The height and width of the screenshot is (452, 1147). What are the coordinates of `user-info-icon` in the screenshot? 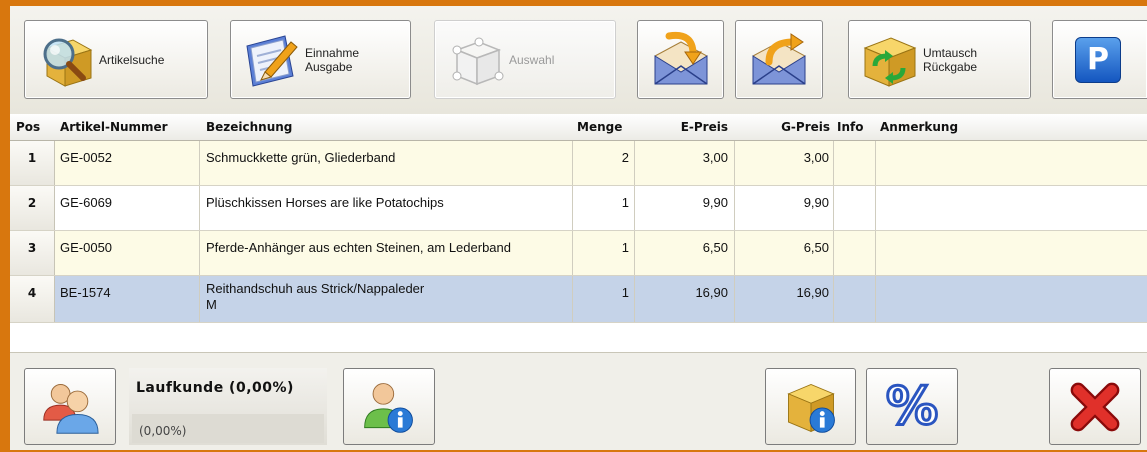 It's located at (388, 407).